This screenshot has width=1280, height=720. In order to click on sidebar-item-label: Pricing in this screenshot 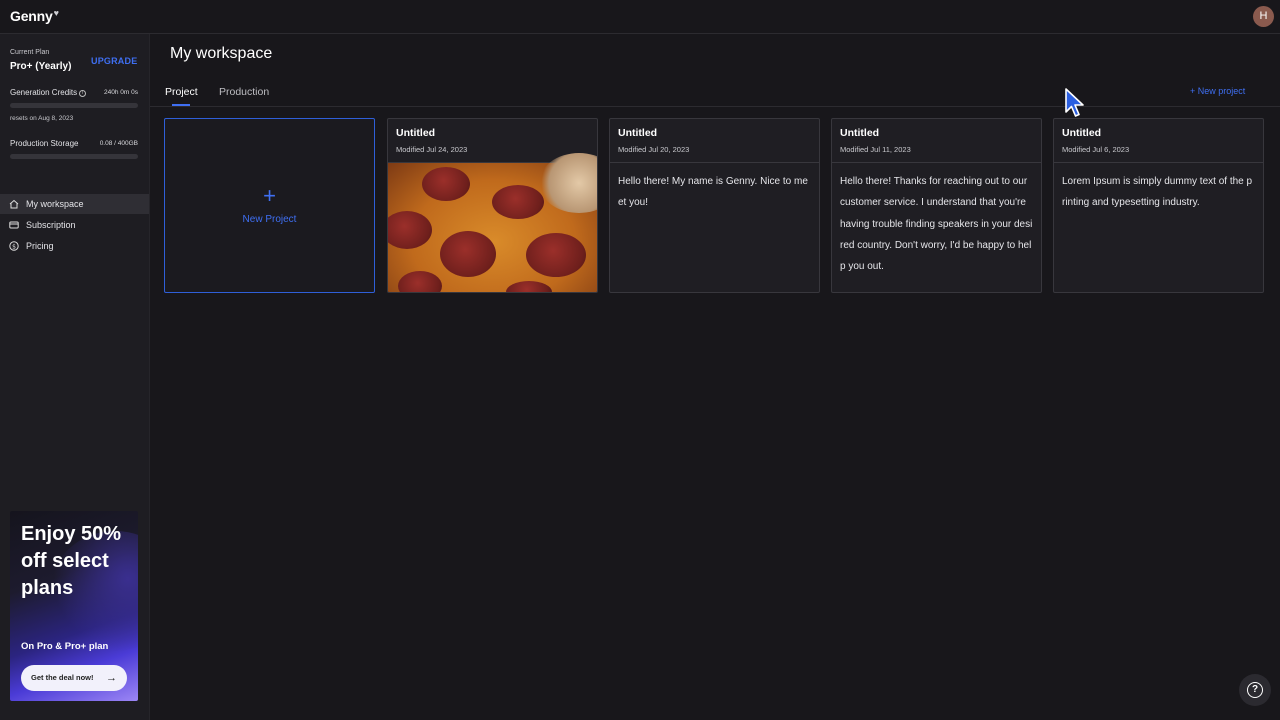, I will do `click(40, 246)`.